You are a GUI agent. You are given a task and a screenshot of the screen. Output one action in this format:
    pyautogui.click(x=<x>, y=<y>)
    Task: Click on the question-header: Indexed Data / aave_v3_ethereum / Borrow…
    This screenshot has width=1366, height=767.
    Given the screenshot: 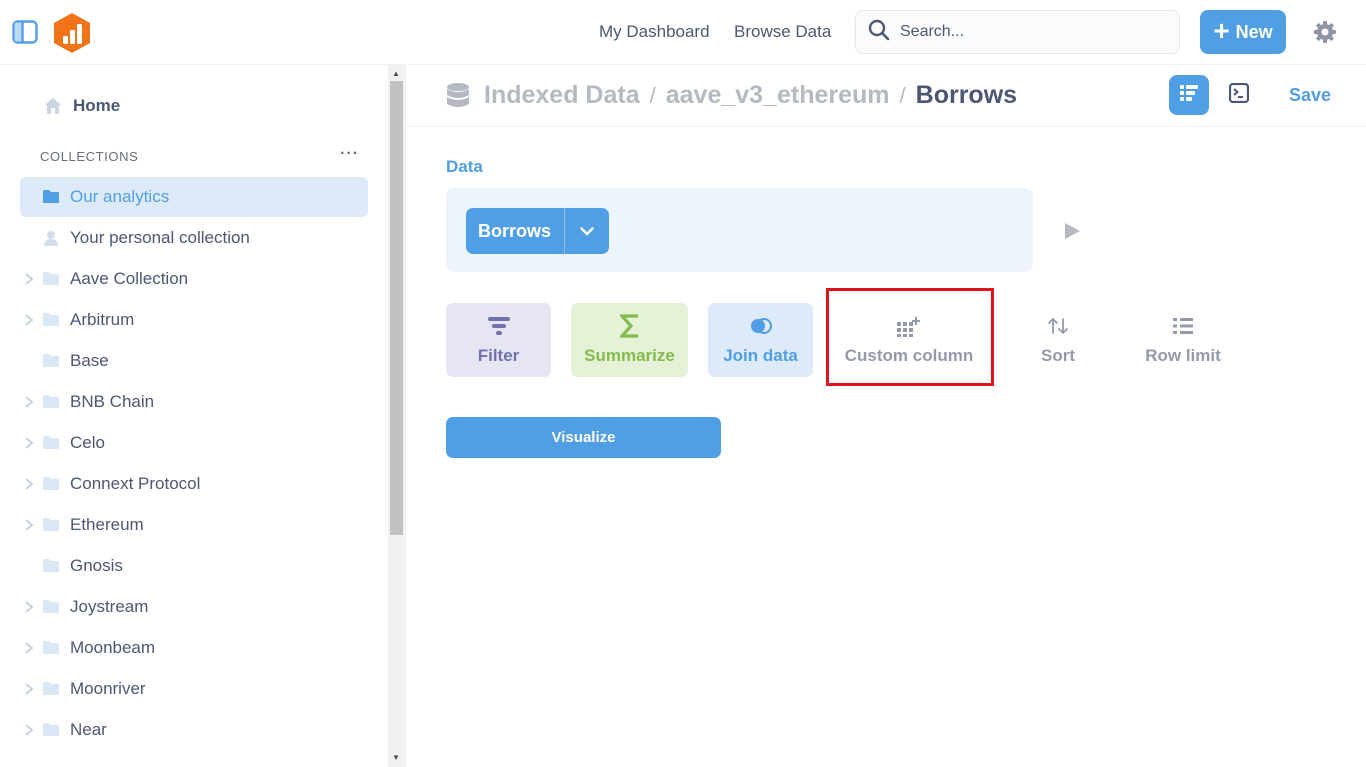 What is the action you would take?
    pyautogui.click(x=886, y=96)
    